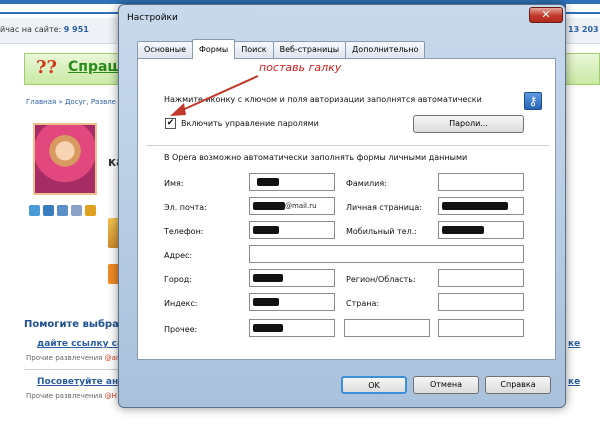 Image resolution: width=600 pixels, height=441 pixels. Describe the element at coordinates (533, 101) in the screenshot. I see `key-icon: ⚷` at that location.